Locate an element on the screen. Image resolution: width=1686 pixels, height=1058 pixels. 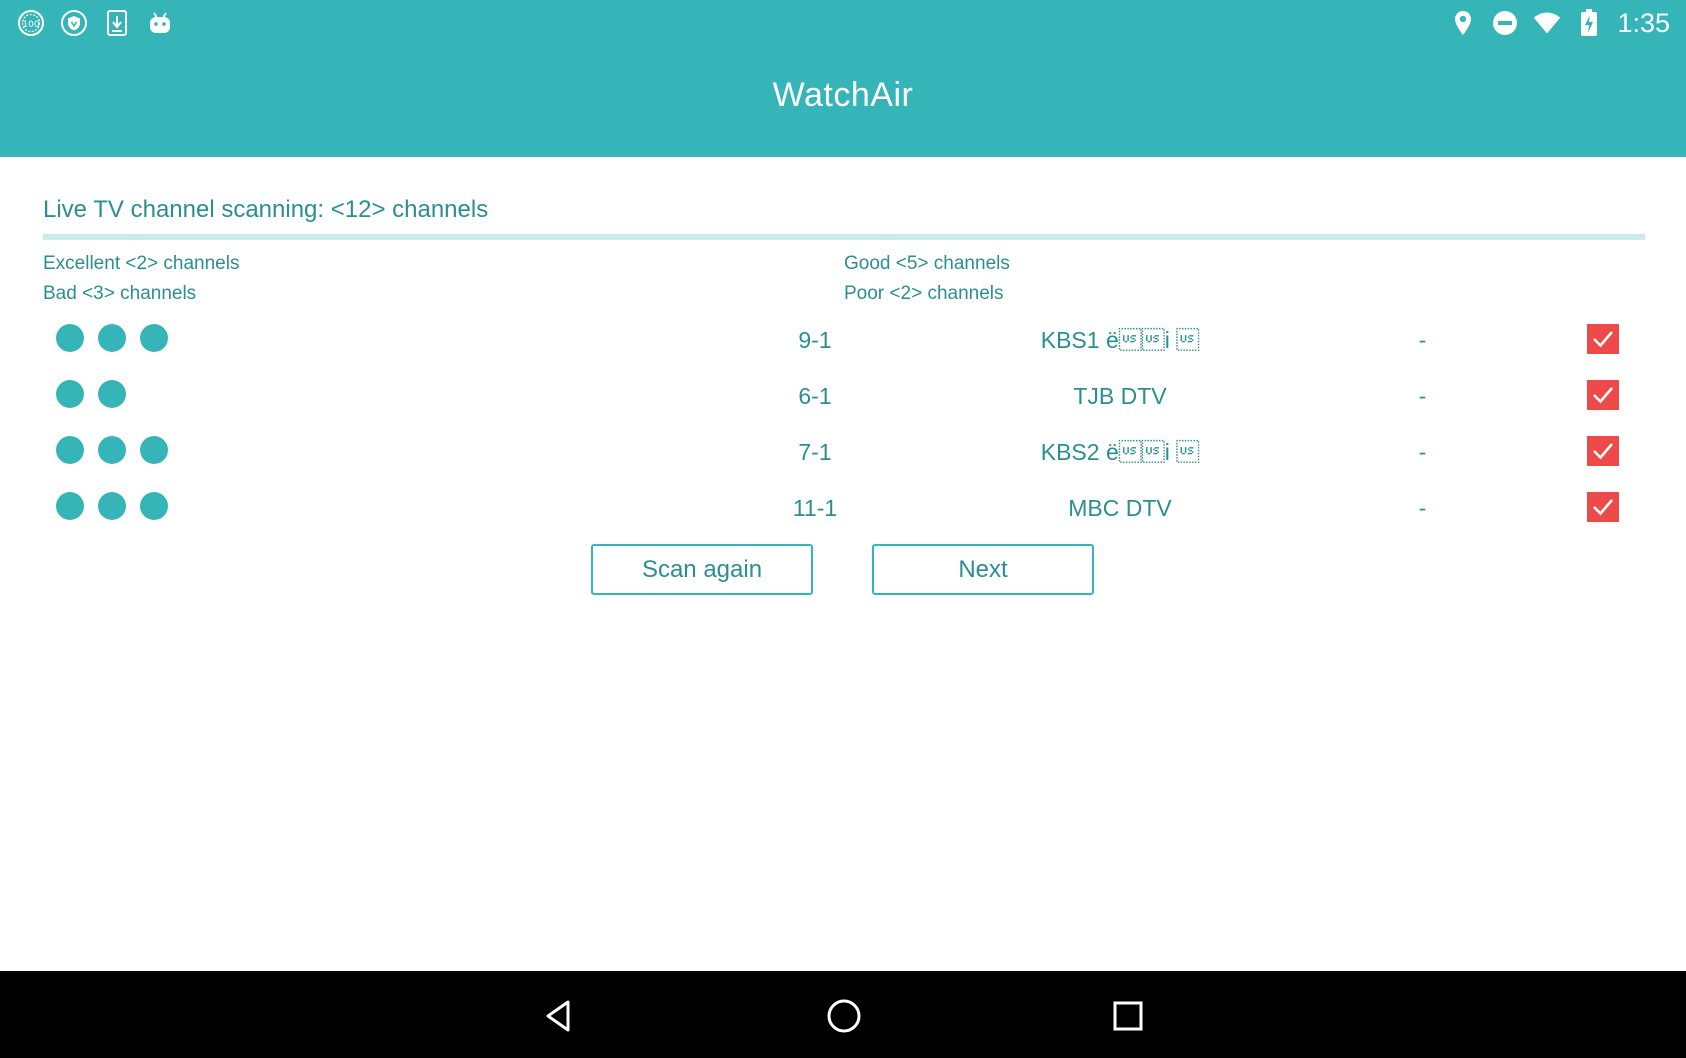
shield-icon is located at coordinates (74, 23).